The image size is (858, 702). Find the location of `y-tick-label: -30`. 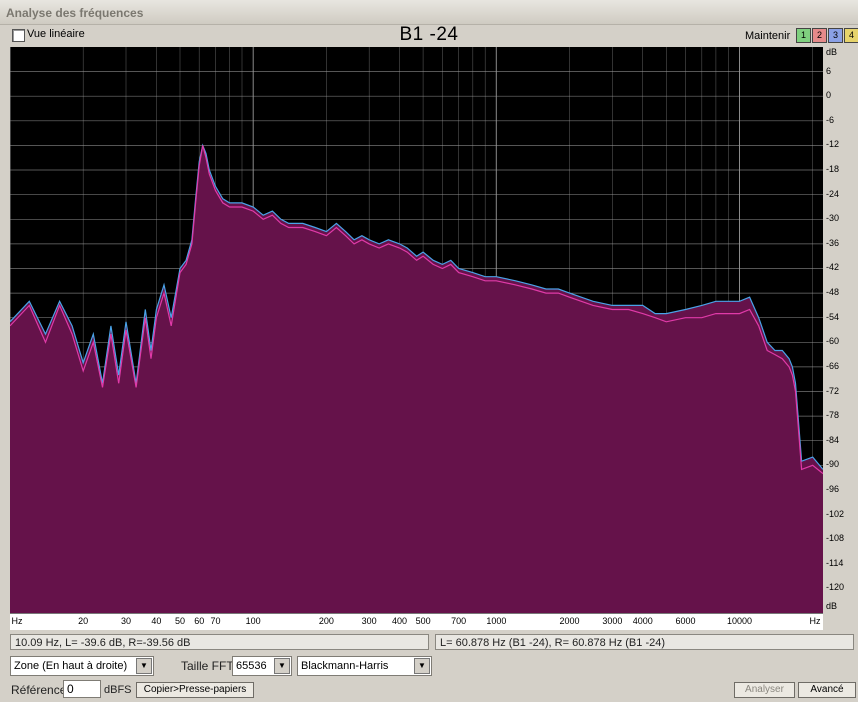

y-tick-label: -30 is located at coordinates (833, 218).